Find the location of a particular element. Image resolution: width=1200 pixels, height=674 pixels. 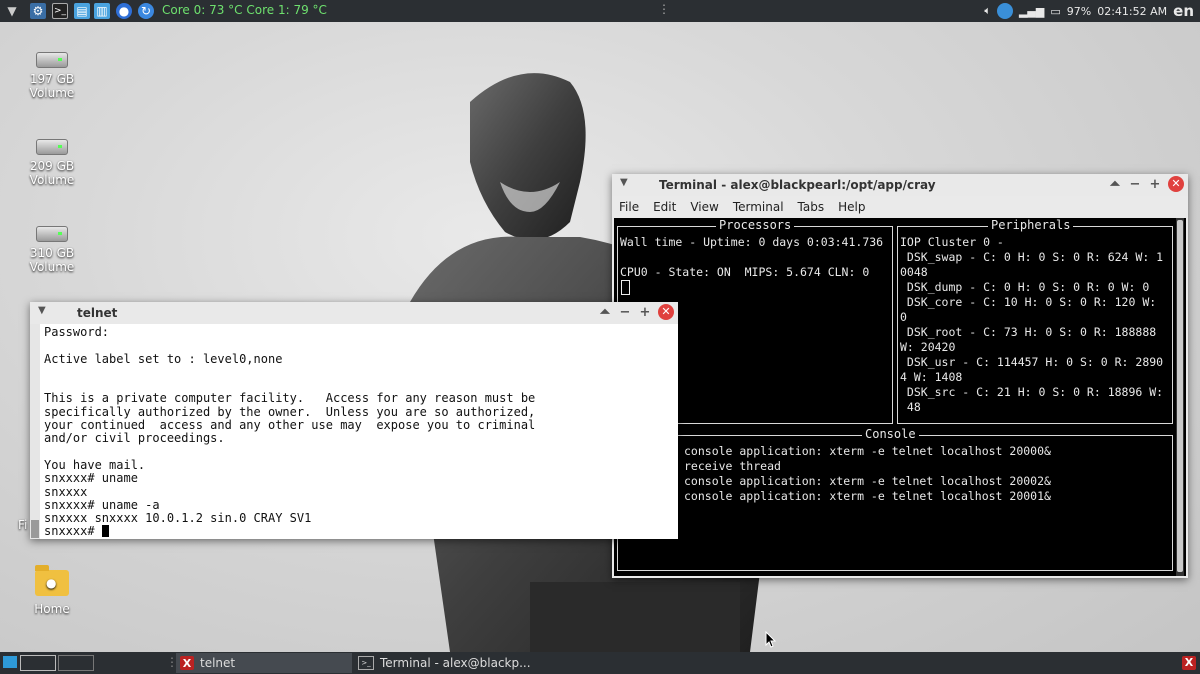

volume-icon: 🔈︎ is located at coordinates (987, 11).